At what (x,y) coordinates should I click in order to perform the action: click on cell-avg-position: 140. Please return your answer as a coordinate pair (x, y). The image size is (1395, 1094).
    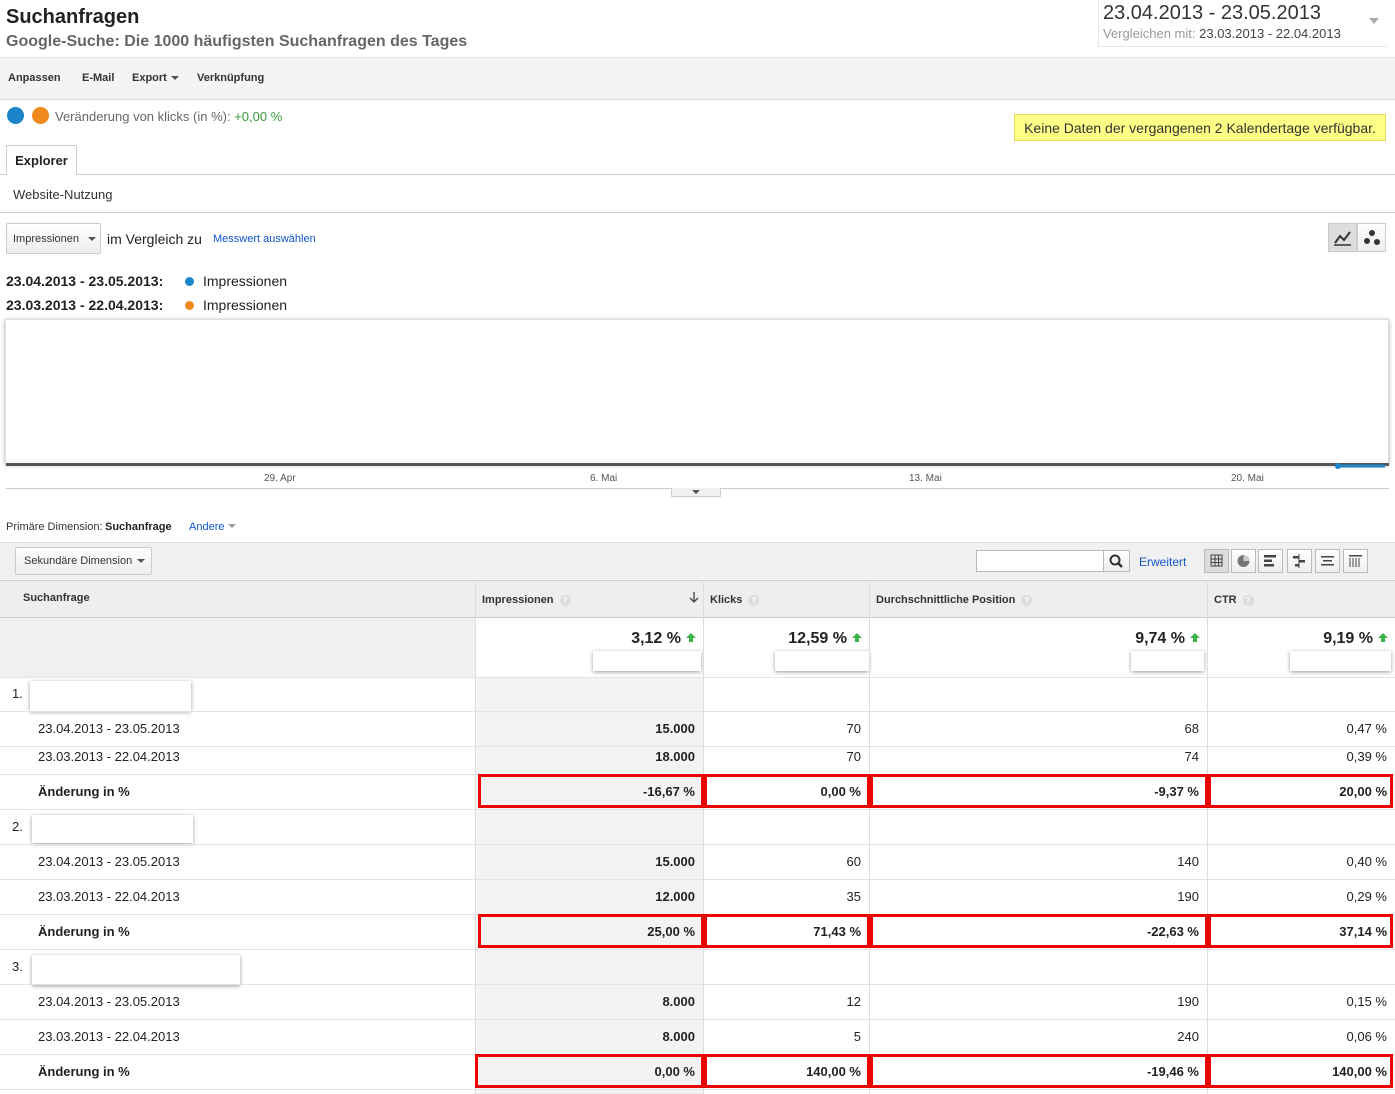
    Looking at the image, I should click on (1188, 861).